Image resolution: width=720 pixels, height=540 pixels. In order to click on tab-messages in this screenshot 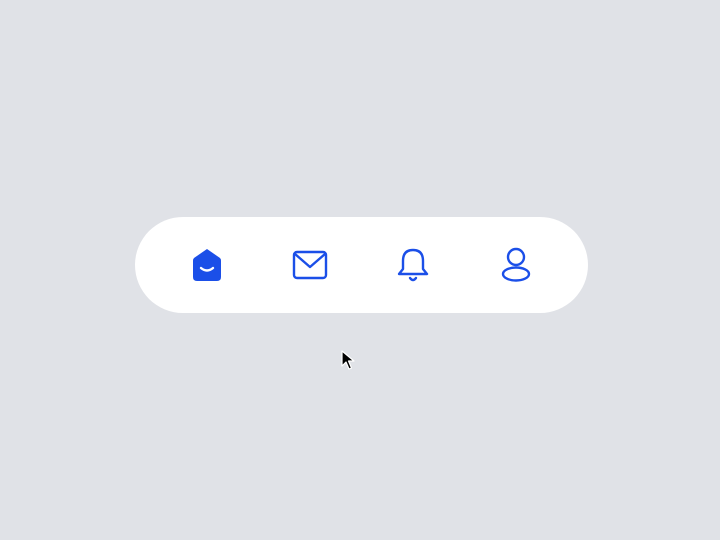, I will do `click(310, 265)`.